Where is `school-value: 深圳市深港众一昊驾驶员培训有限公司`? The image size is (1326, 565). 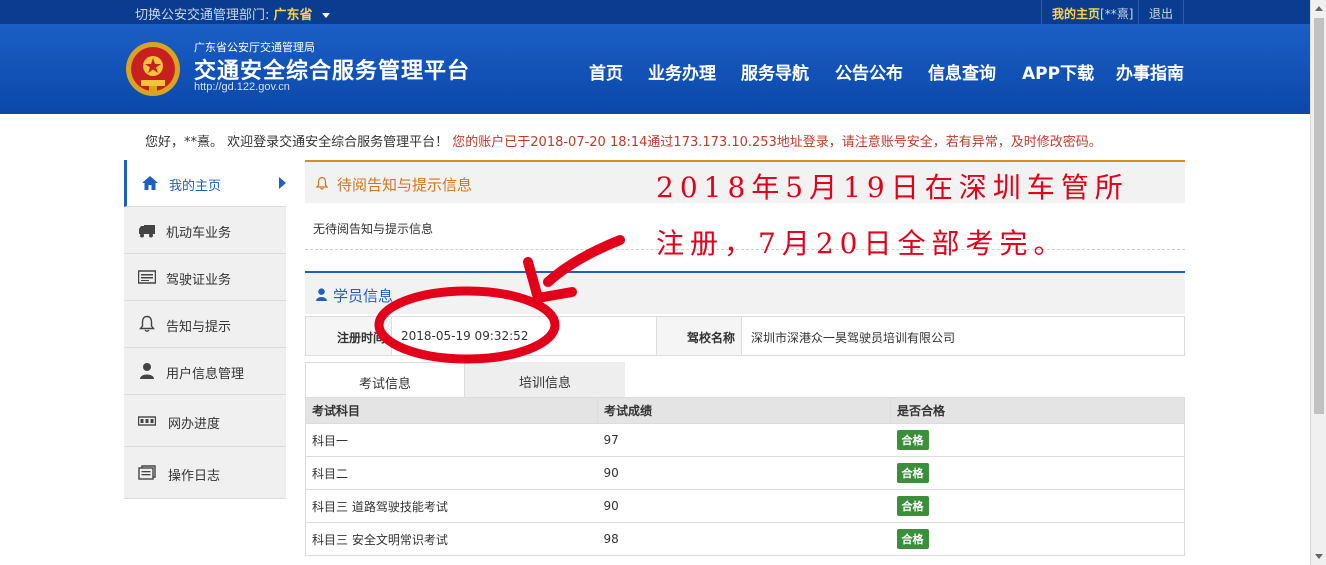
school-value: 深圳市深港众一昊驾驶员培训有限公司 is located at coordinates (853, 338).